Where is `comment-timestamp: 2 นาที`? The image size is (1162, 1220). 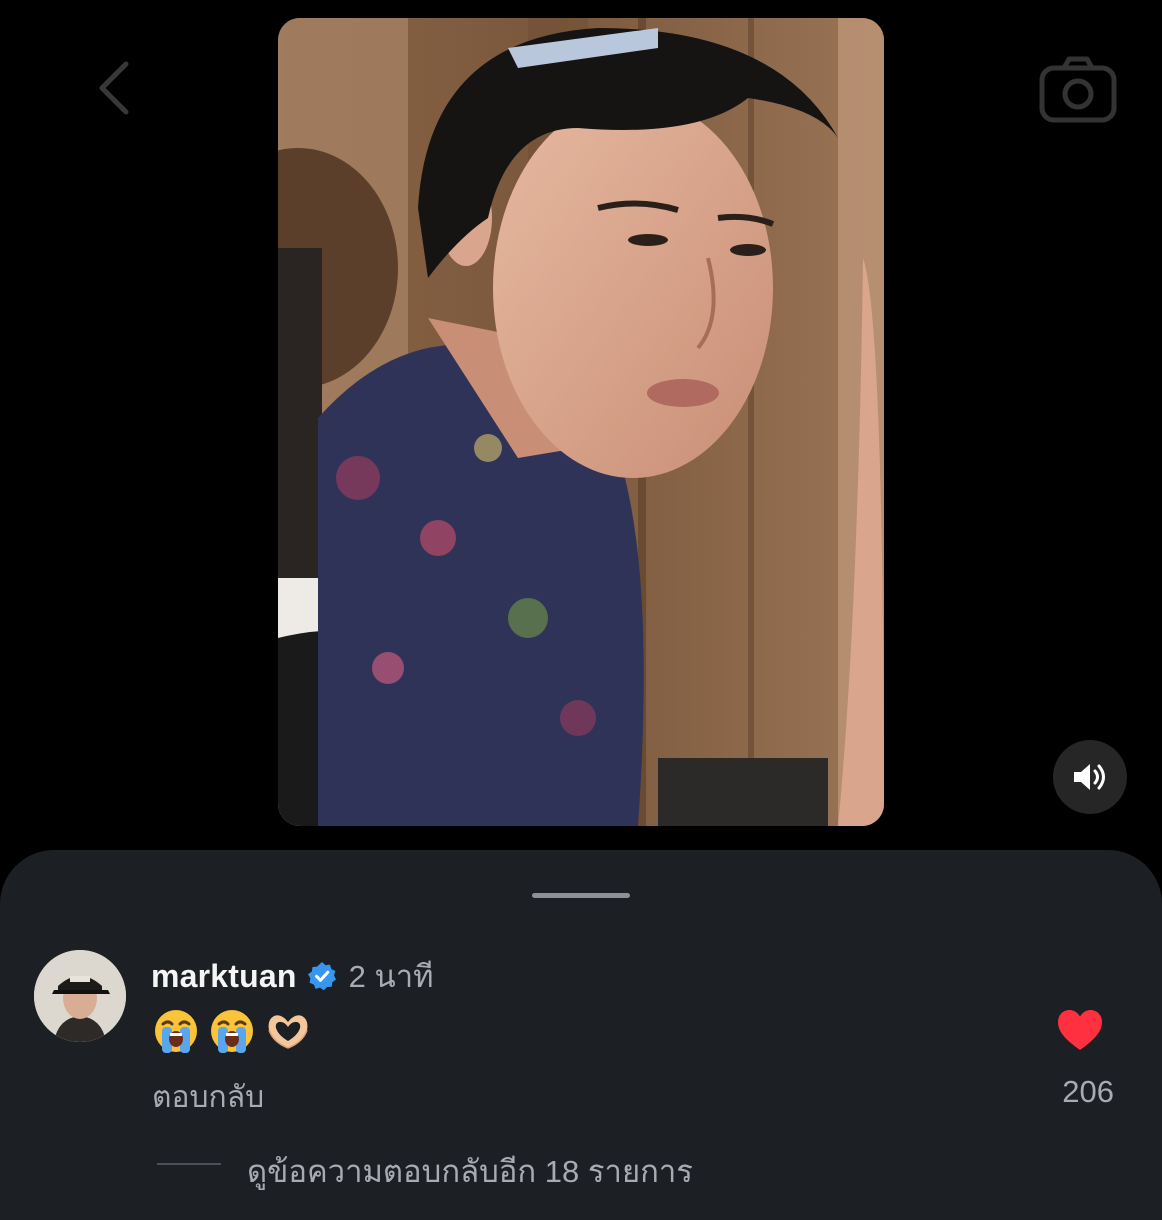 comment-timestamp: 2 นาที is located at coordinates (391, 976).